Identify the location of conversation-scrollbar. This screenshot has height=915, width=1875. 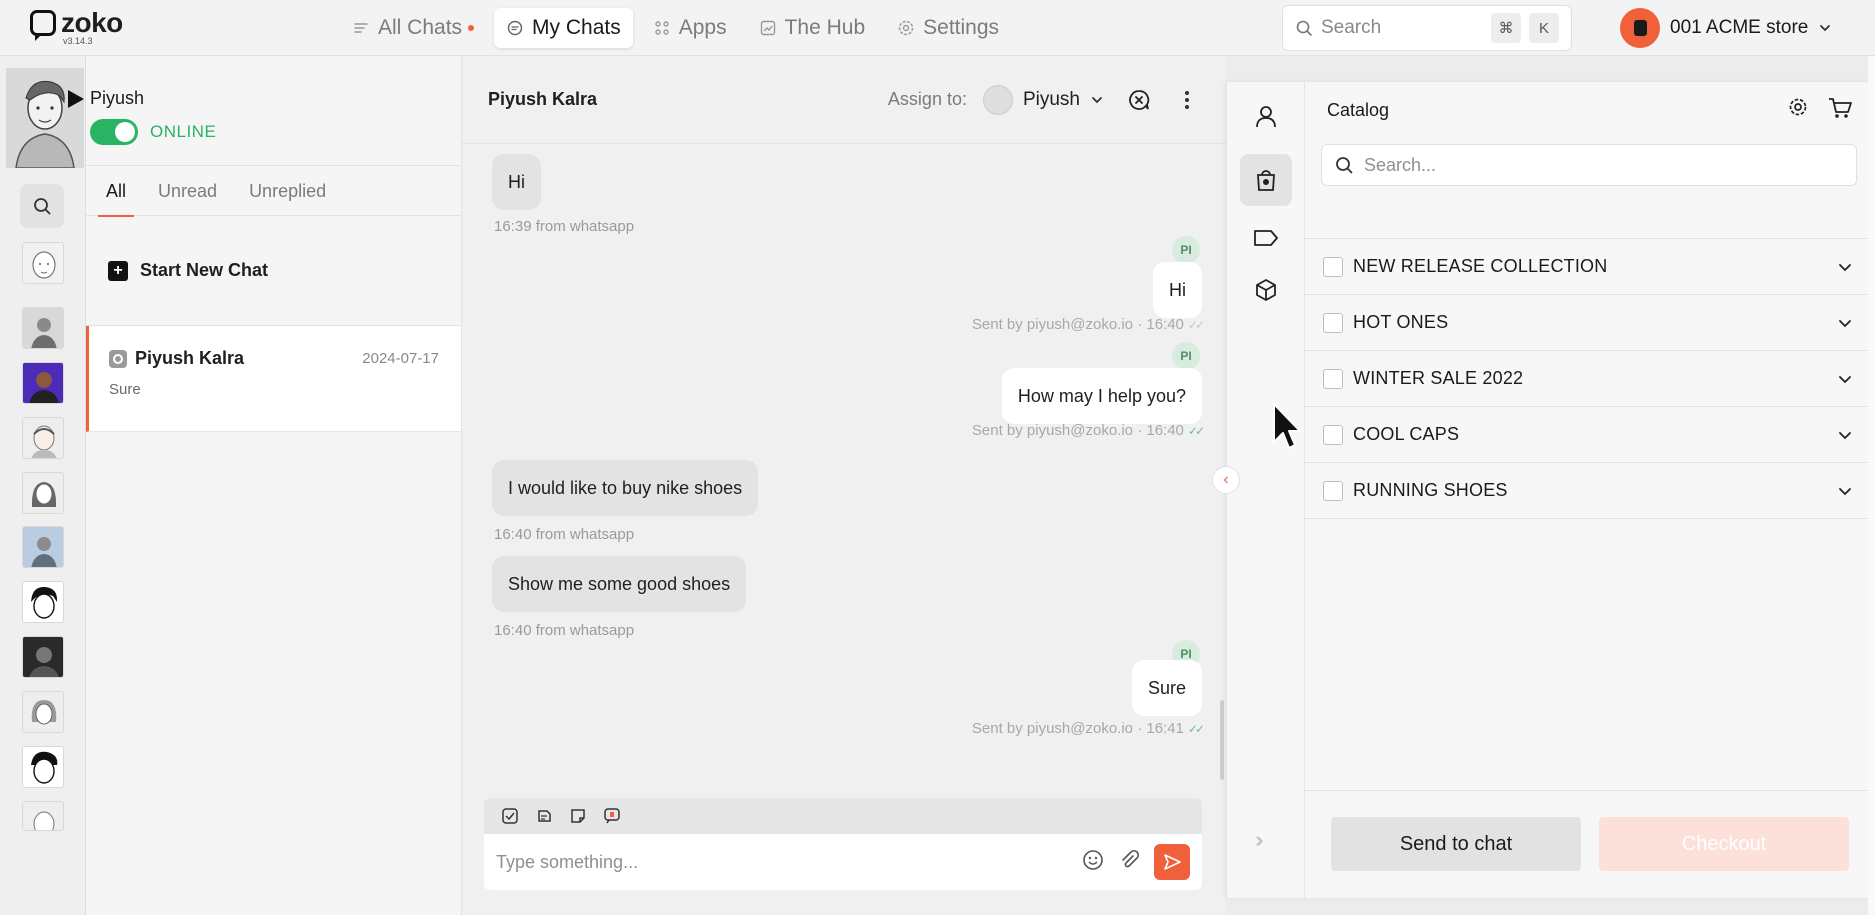
(1222, 740).